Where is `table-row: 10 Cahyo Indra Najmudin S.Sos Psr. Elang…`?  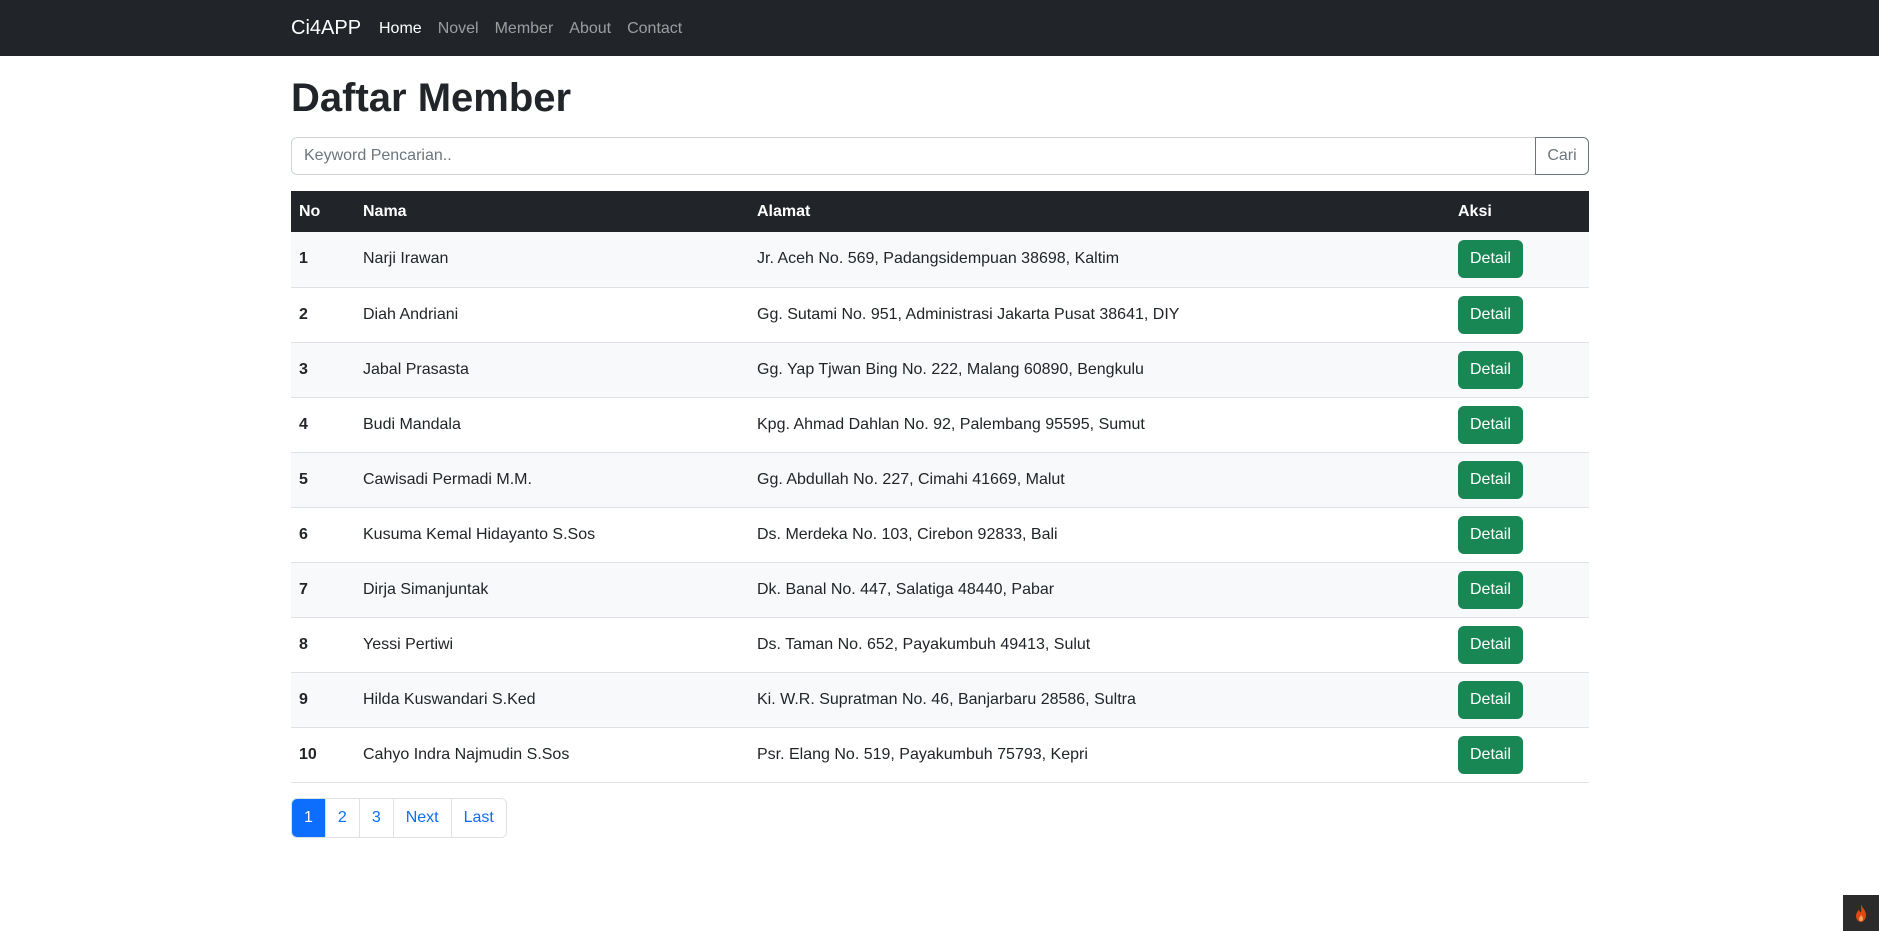 table-row: 10 Cahyo Indra Najmudin S.Sos Psr. Elang… is located at coordinates (940, 755).